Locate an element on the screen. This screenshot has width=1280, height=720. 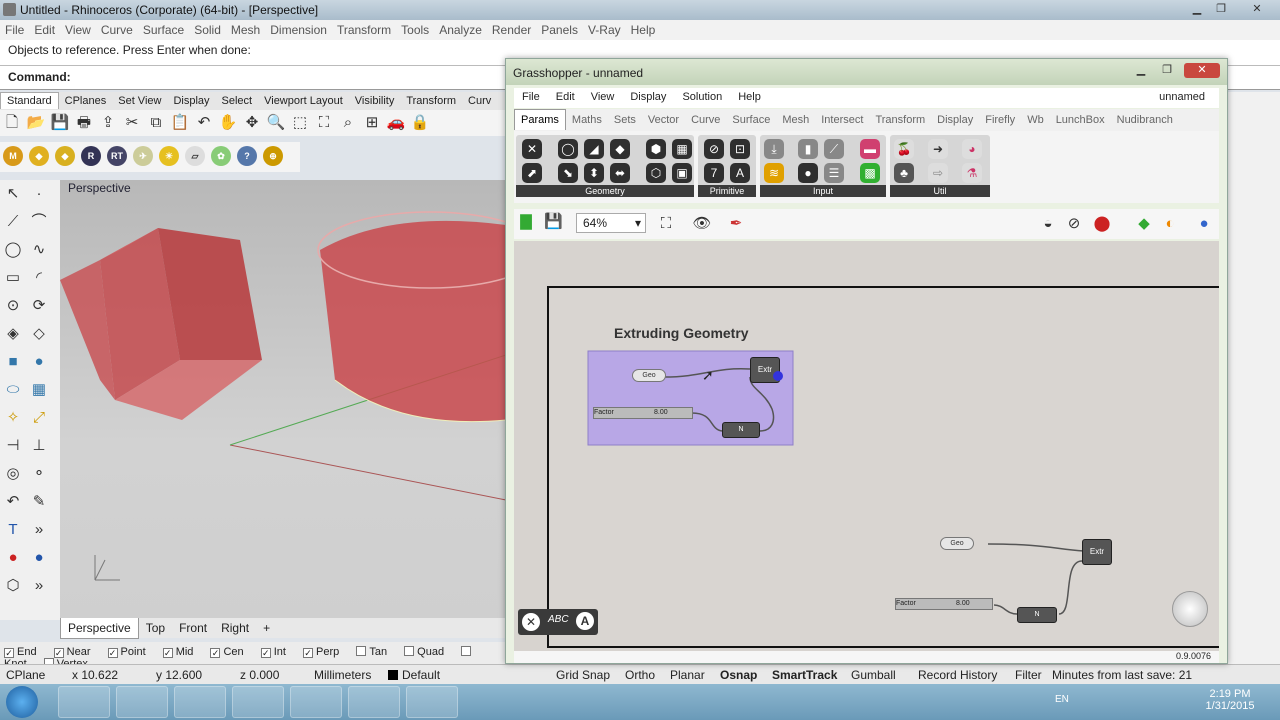
layers-icon: ⚬ is located at coordinates (39, 474).